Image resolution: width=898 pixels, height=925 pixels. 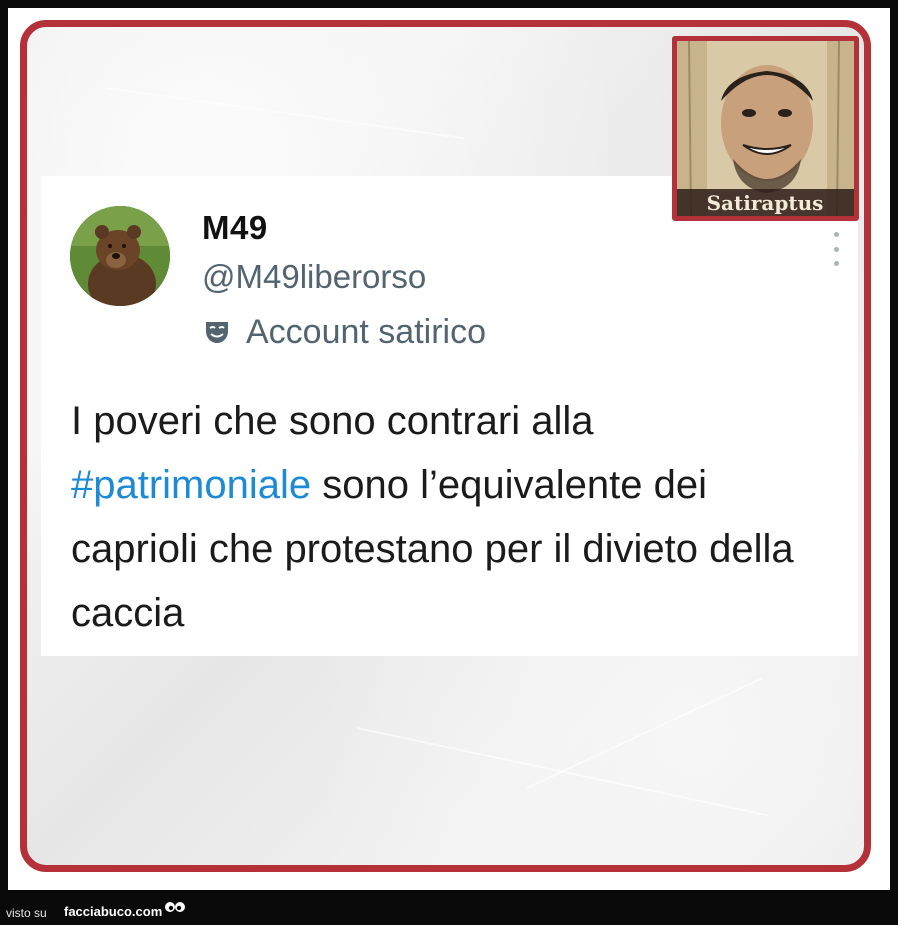 What do you see at coordinates (836, 249) in the screenshot?
I see `more-options-icon` at bounding box center [836, 249].